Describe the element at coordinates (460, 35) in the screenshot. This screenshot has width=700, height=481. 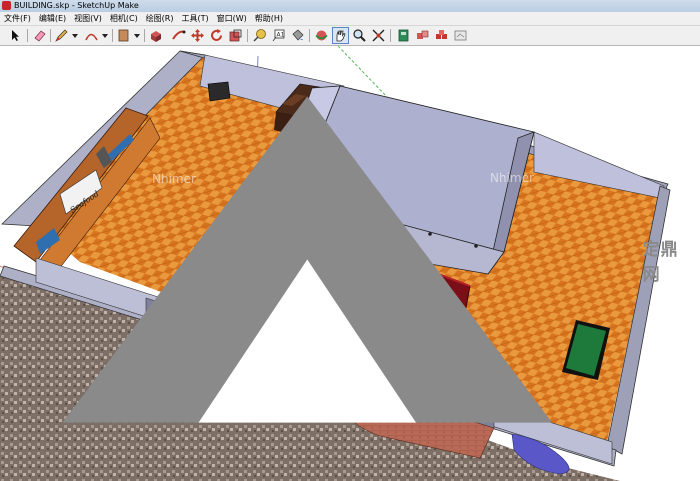
I see `send-to-layout-icon` at that location.